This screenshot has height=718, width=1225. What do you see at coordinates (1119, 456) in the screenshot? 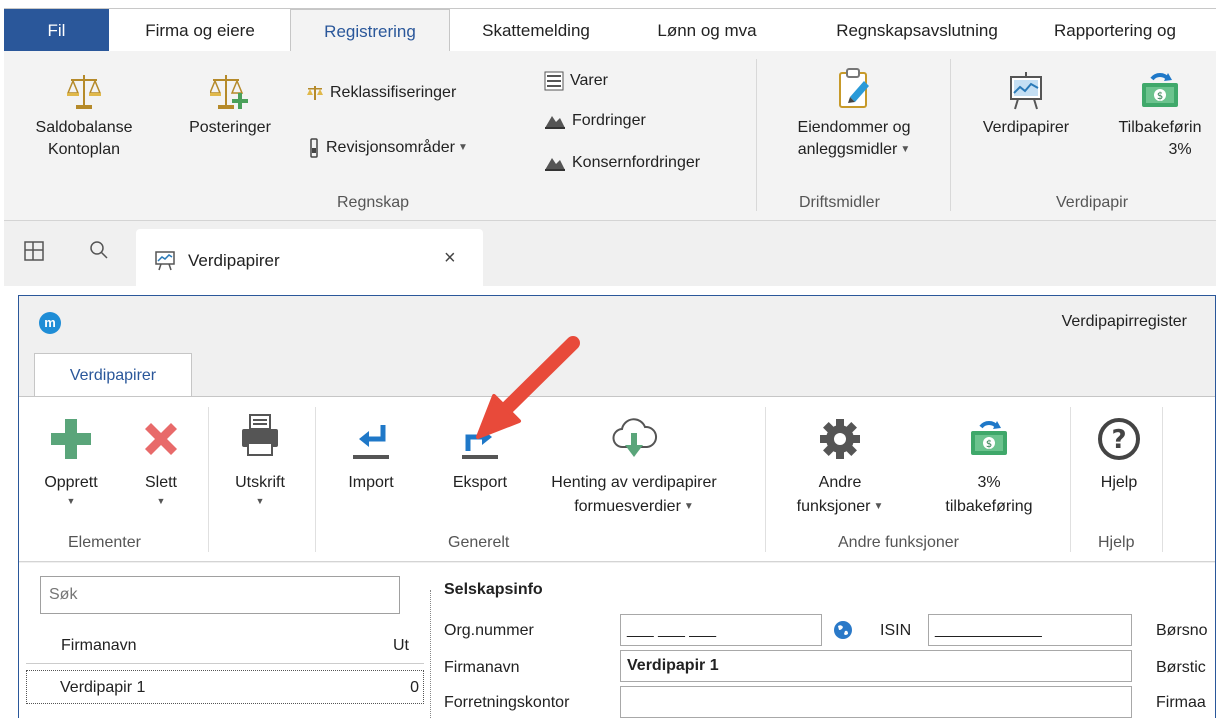
I see `hjelp-button: ? Hjelp` at bounding box center [1119, 456].